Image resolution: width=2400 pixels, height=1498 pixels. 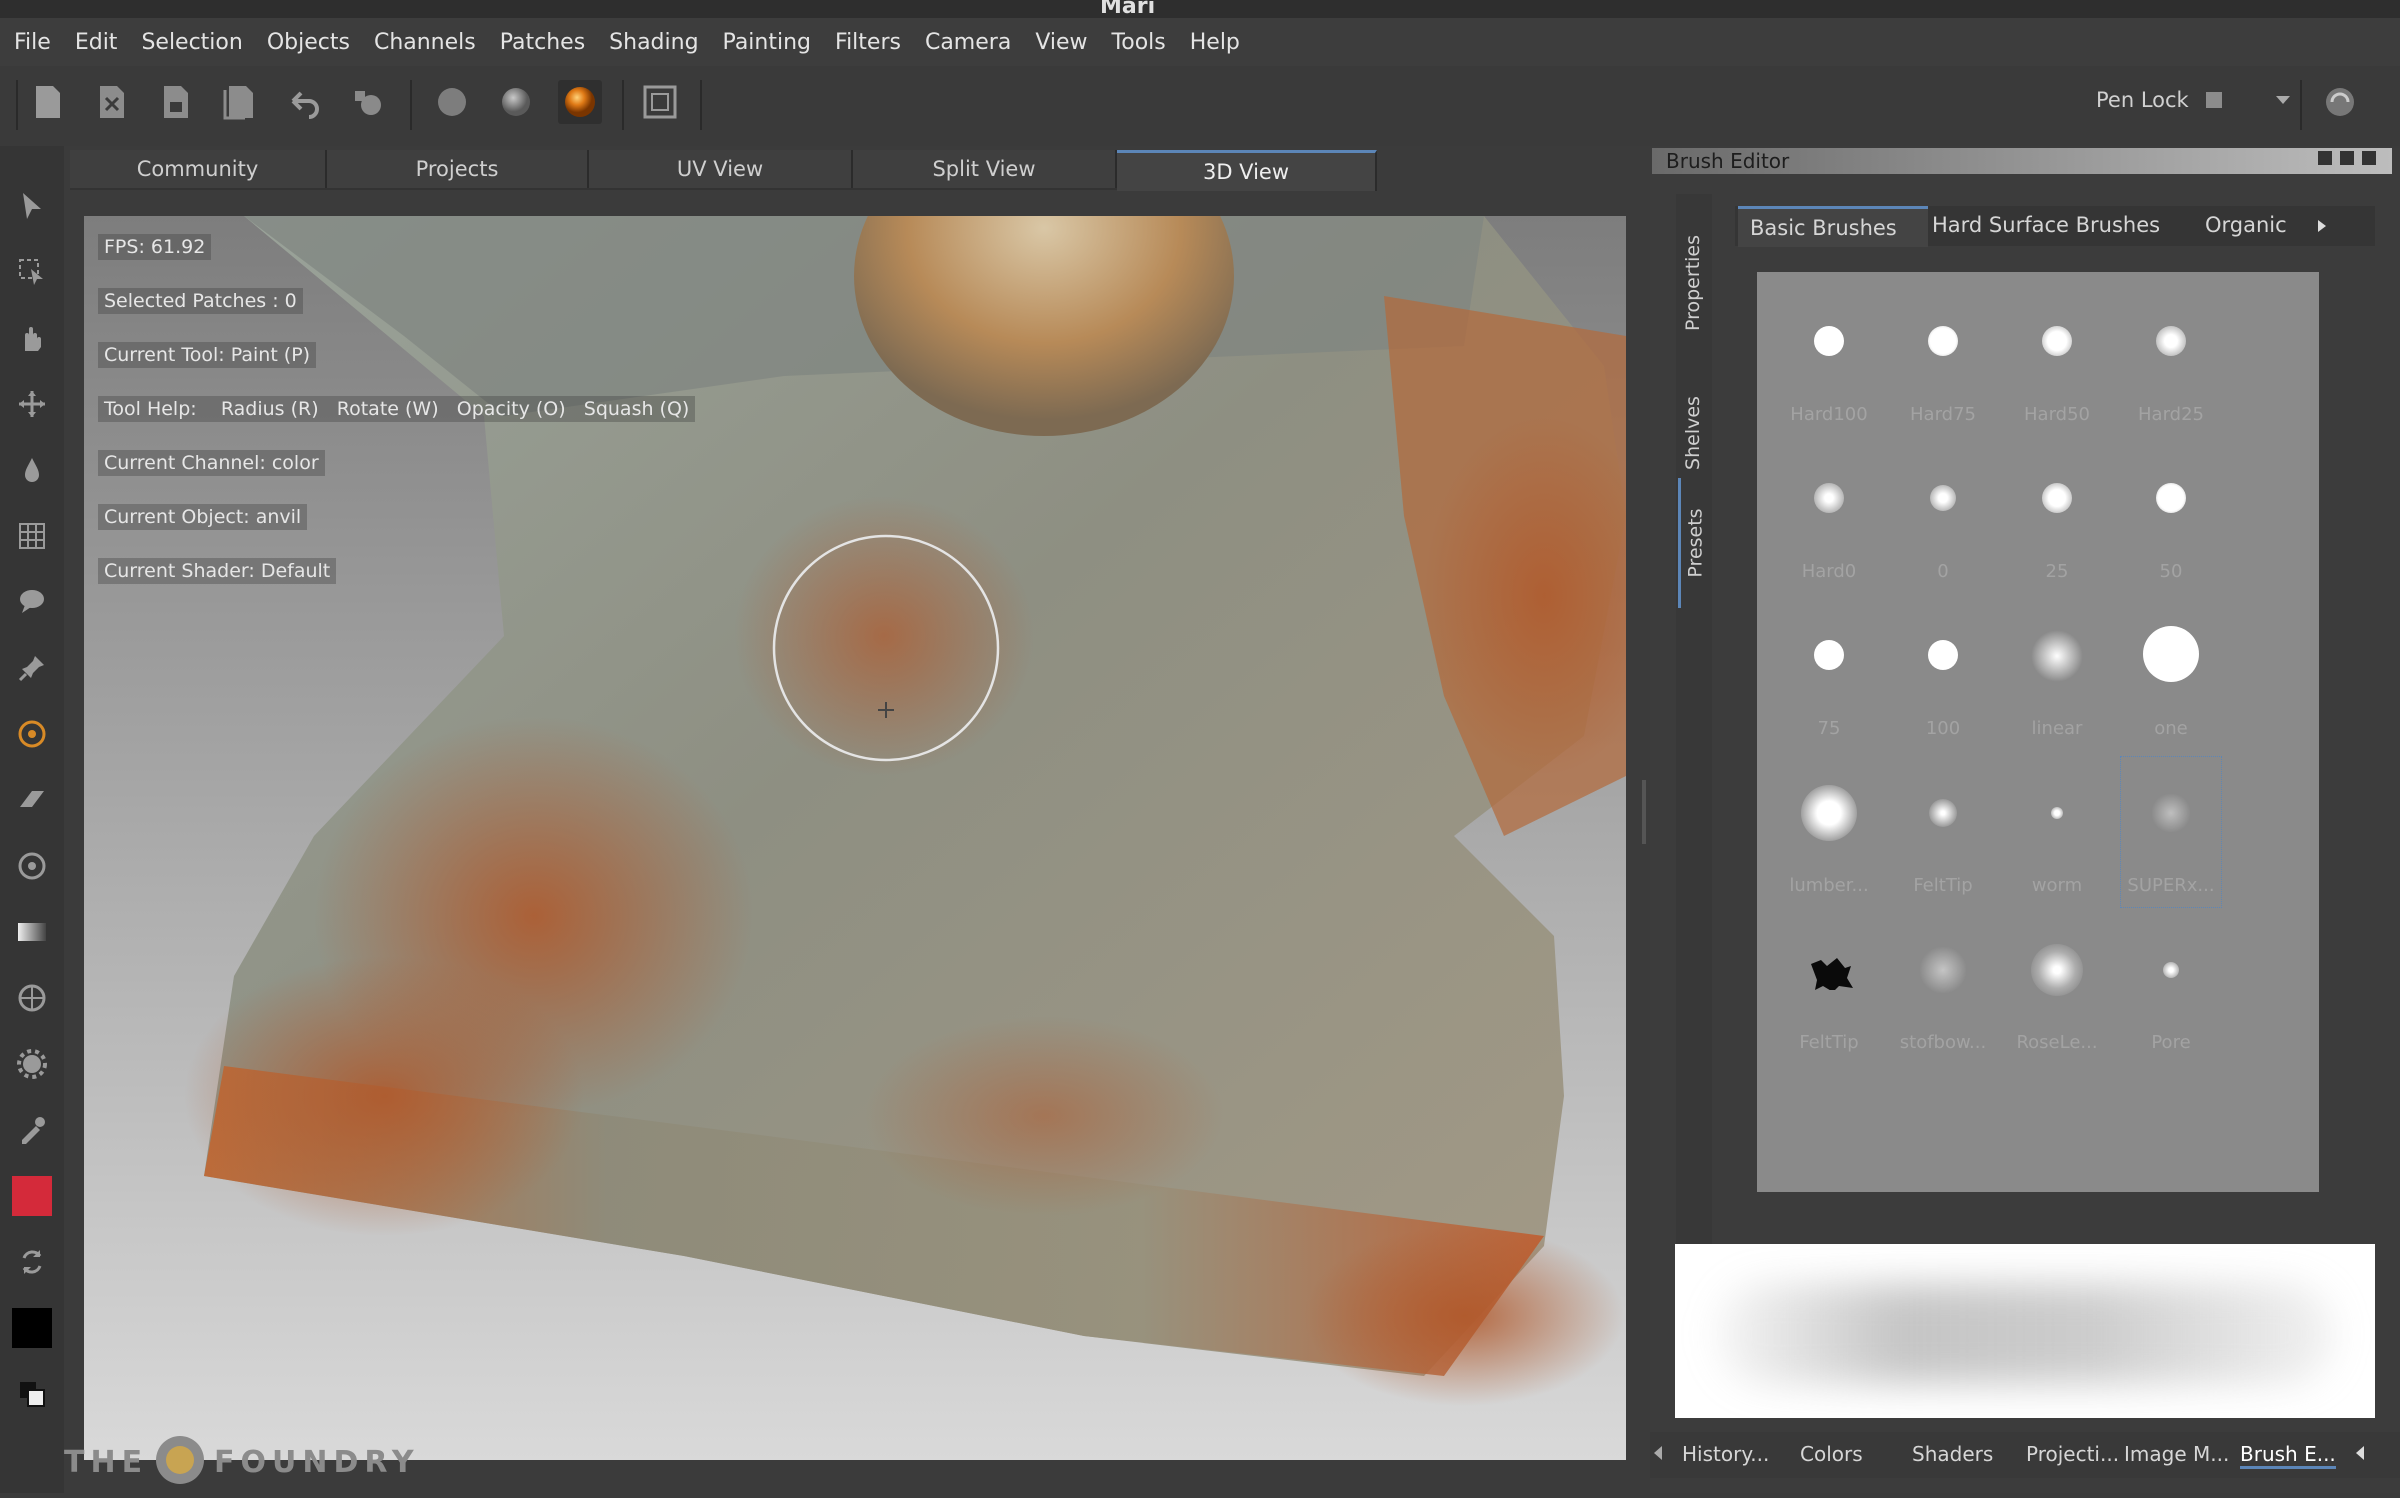 What do you see at coordinates (2171, 728) in the screenshot?
I see `brush-preset-label: one` at bounding box center [2171, 728].